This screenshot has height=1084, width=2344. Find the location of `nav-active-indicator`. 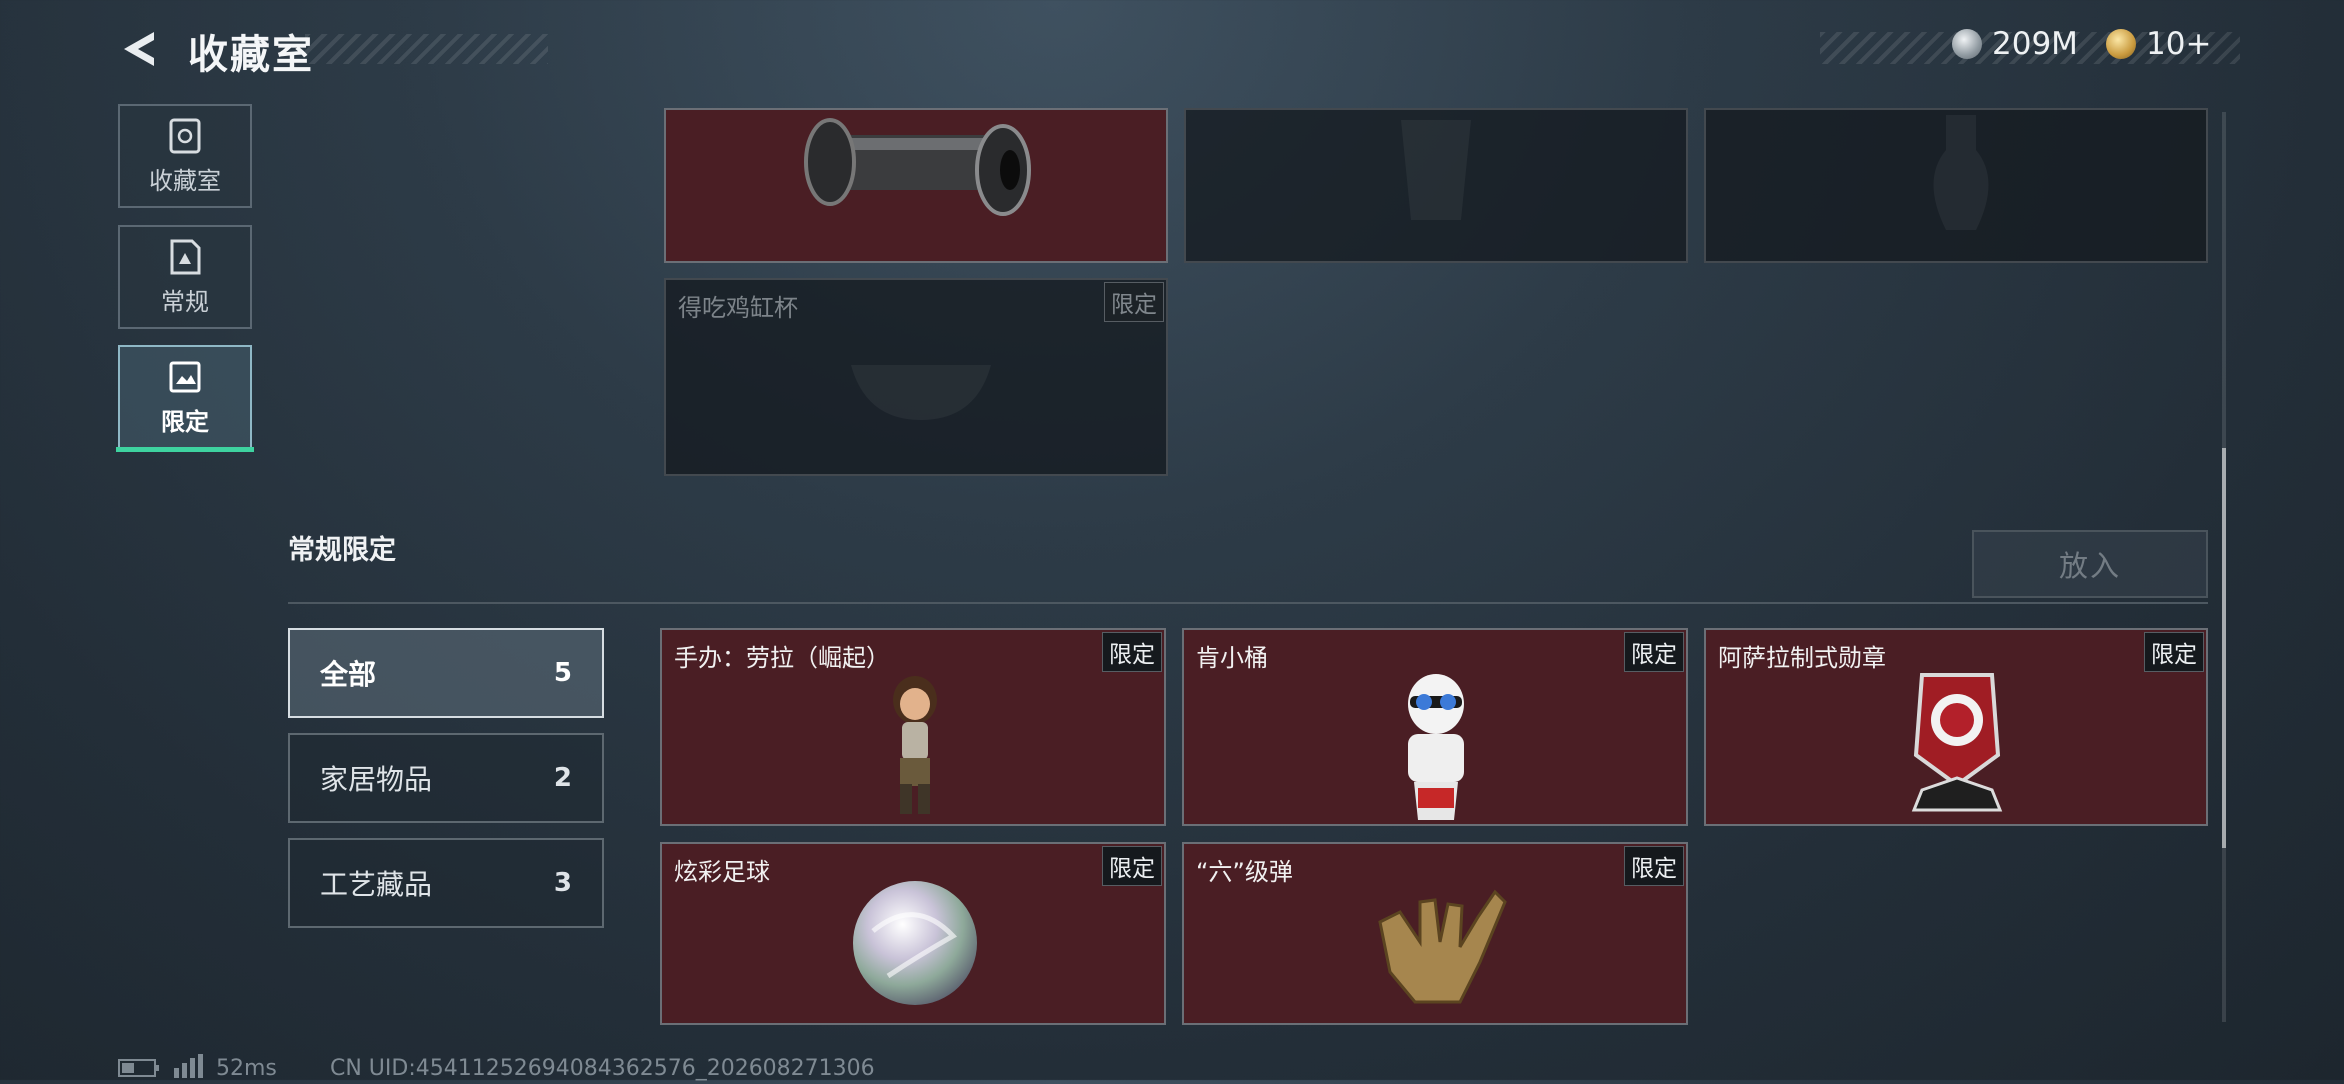

nav-active-indicator is located at coordinates (185, 449).